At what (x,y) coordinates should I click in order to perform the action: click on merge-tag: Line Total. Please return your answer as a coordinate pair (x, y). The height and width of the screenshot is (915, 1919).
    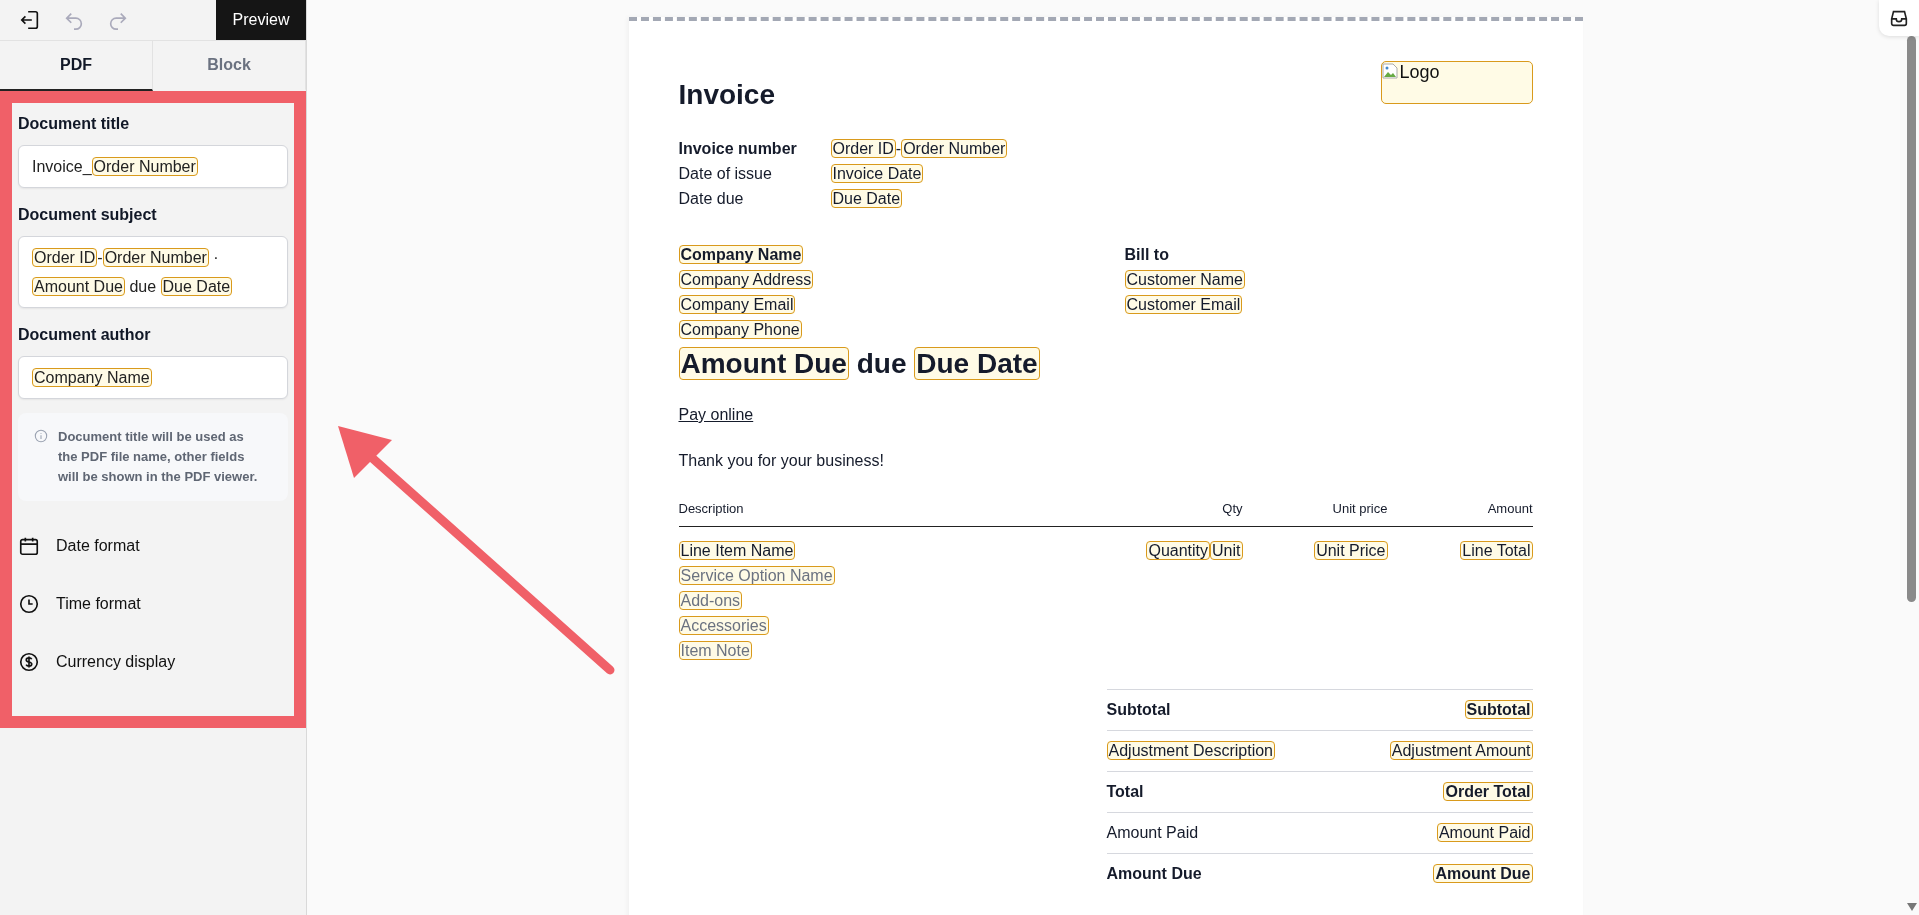
    Looking at the image, I should click on (1496, 550).